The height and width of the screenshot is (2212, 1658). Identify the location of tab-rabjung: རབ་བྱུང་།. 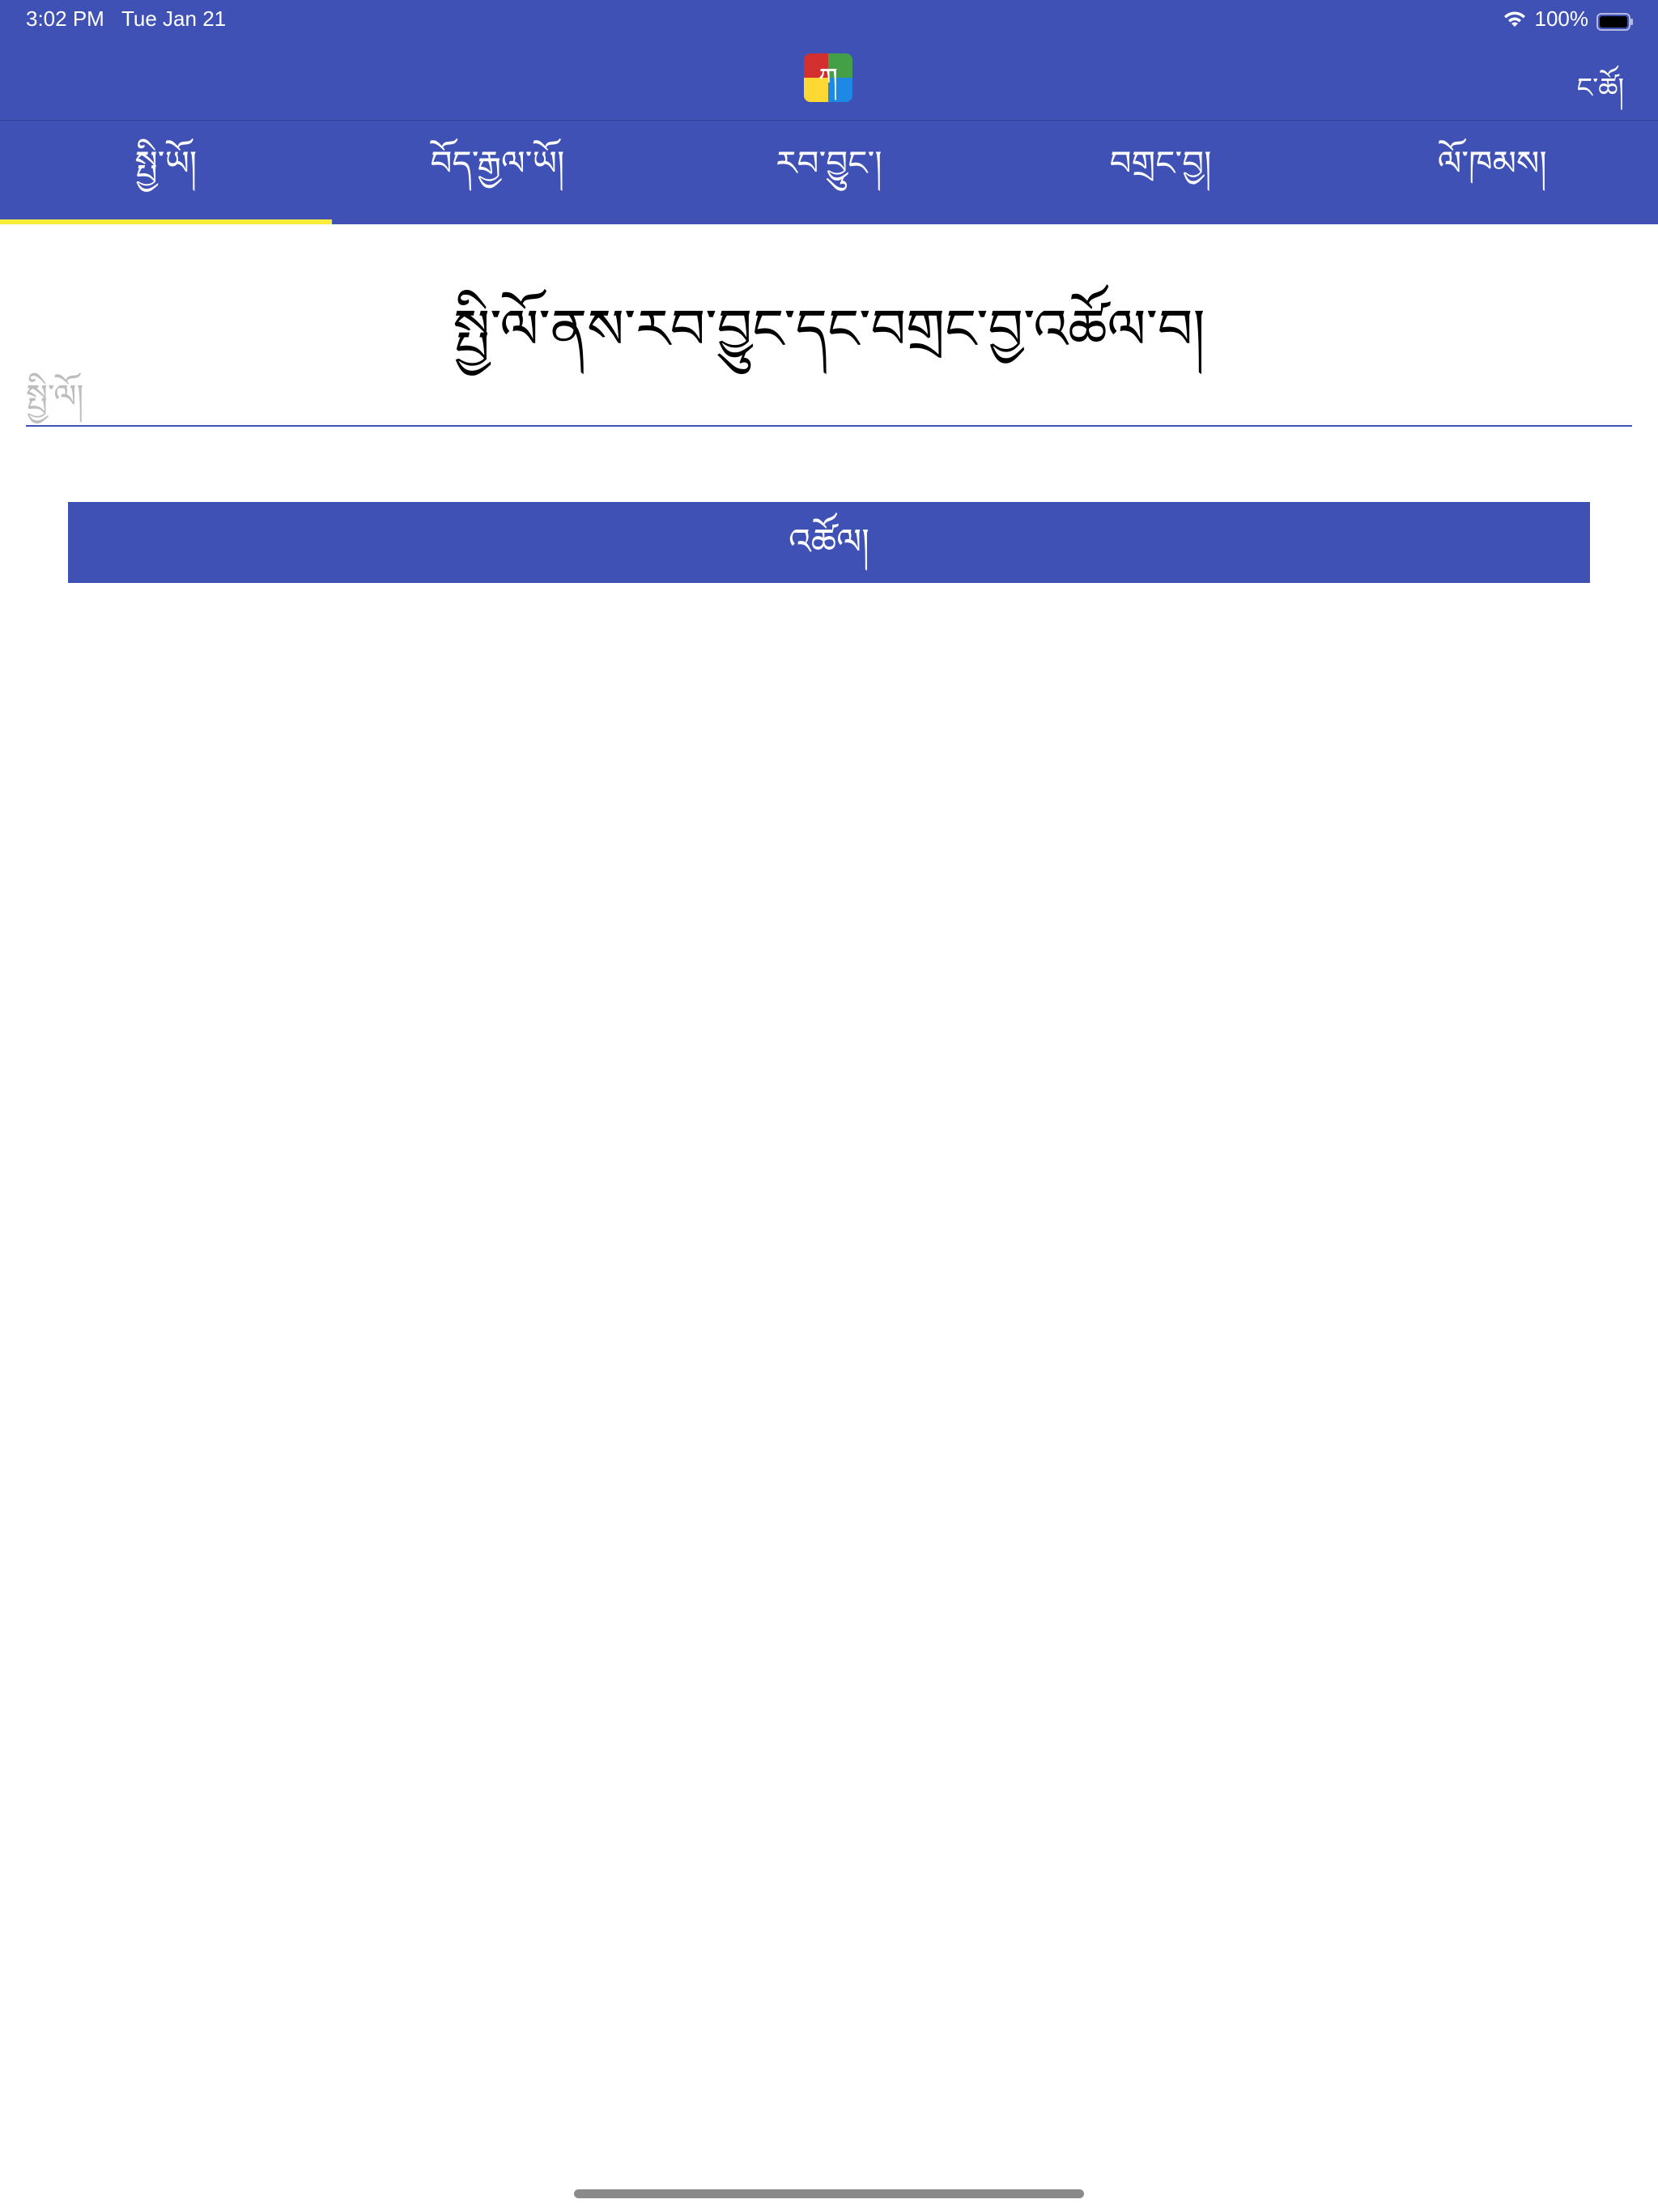
(829, 173).